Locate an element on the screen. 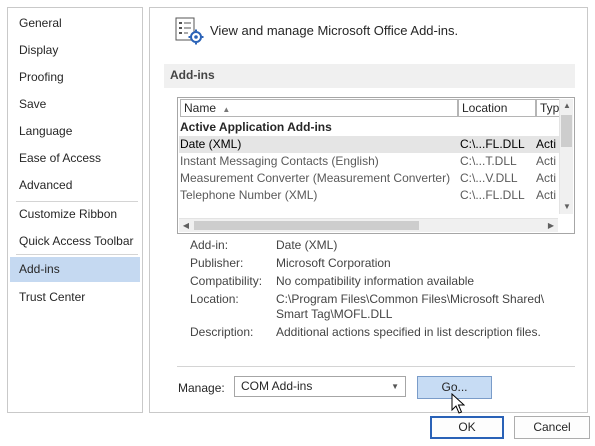  nav-item-general: General is located at coordinates (75, 23).